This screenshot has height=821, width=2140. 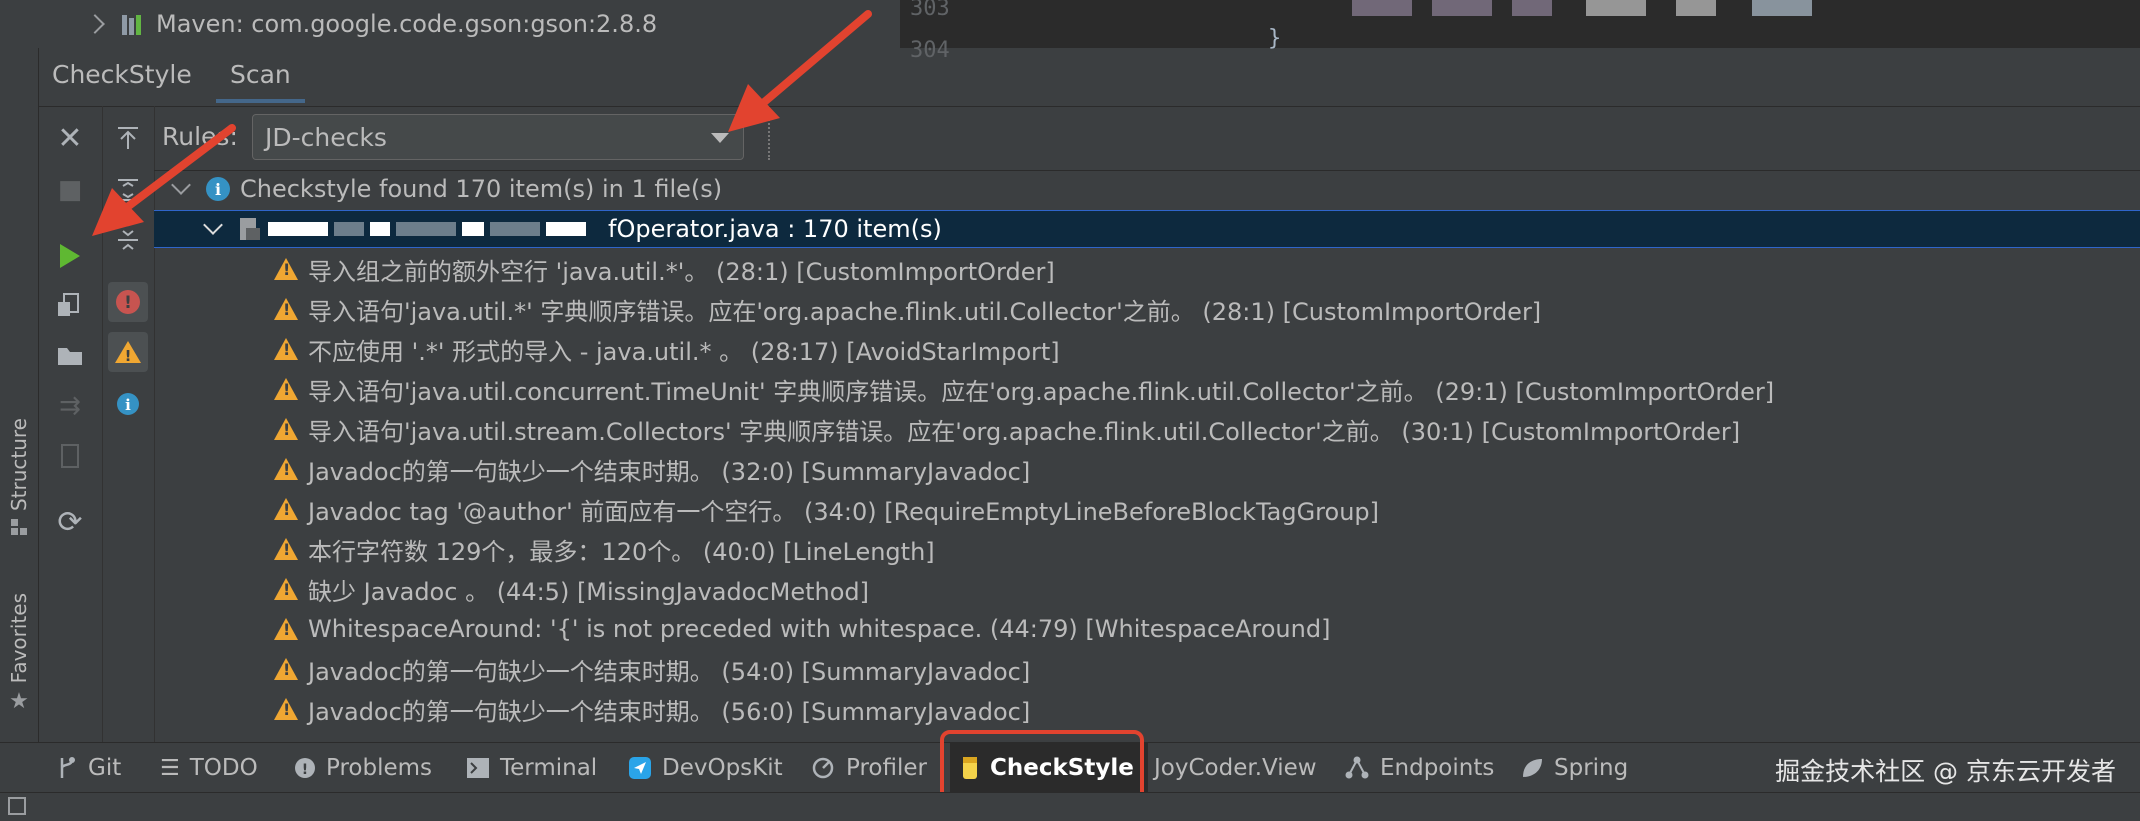 What do you see at coordinates (70, 138) in the screenshot?
I see `close-icon: ✕` at bounding box center [70, 138].